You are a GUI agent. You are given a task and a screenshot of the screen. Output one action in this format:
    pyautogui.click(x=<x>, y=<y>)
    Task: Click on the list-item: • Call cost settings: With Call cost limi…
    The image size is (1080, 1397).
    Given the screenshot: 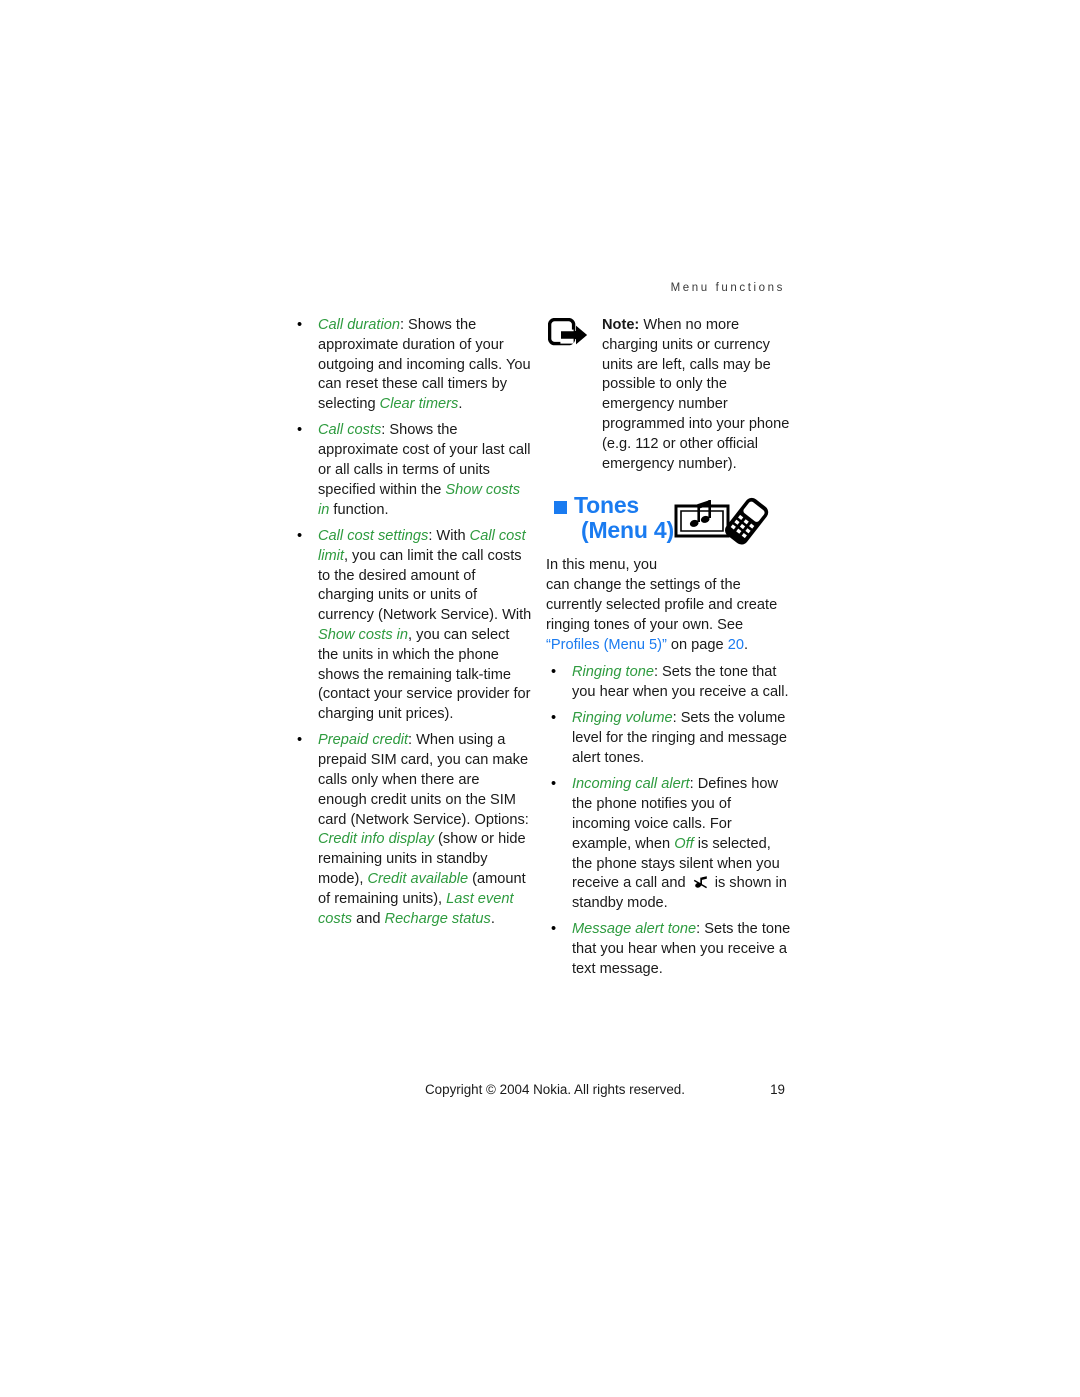 What is the action you would take?
    pyautogui.click(x=412, y=626)
    